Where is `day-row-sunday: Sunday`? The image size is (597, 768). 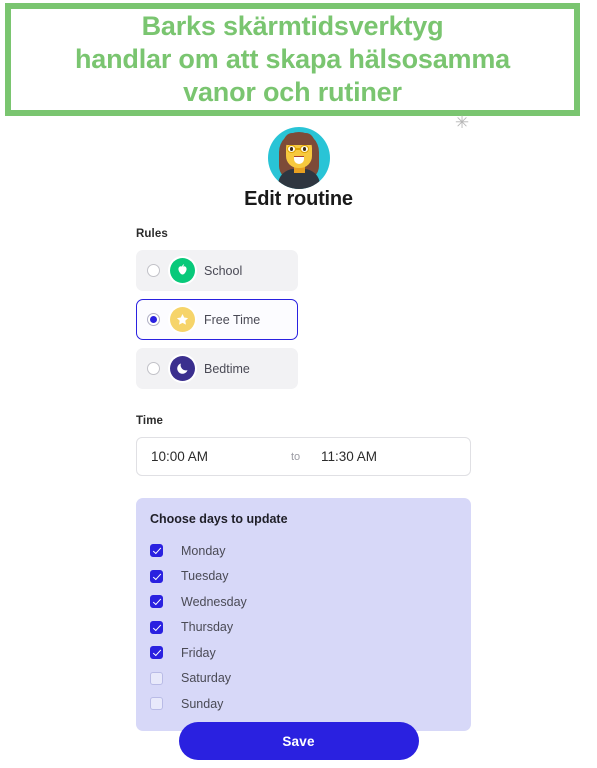 day-row-sunday: Sunday is located at coordinates (303, 704).